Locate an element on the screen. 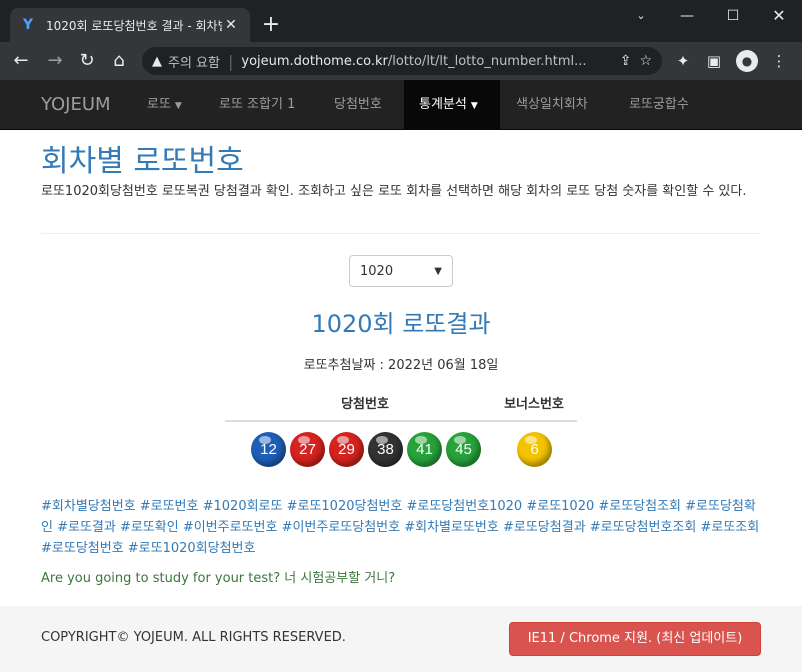 Image resolution: width=802 pixels, height=672 pixels. nav-item-lotto: 로또 ▼ is located at coordinates (164, 105).